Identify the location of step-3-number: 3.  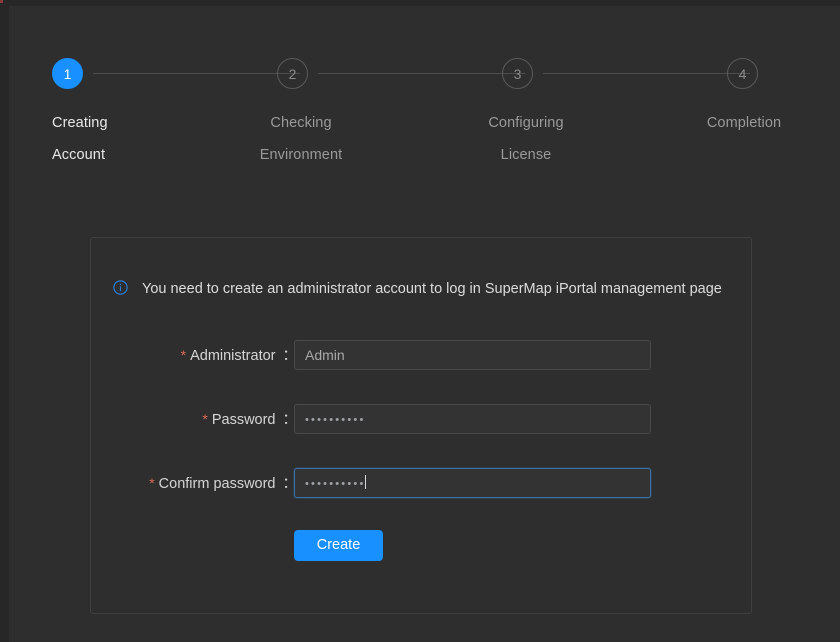
(517, 73).